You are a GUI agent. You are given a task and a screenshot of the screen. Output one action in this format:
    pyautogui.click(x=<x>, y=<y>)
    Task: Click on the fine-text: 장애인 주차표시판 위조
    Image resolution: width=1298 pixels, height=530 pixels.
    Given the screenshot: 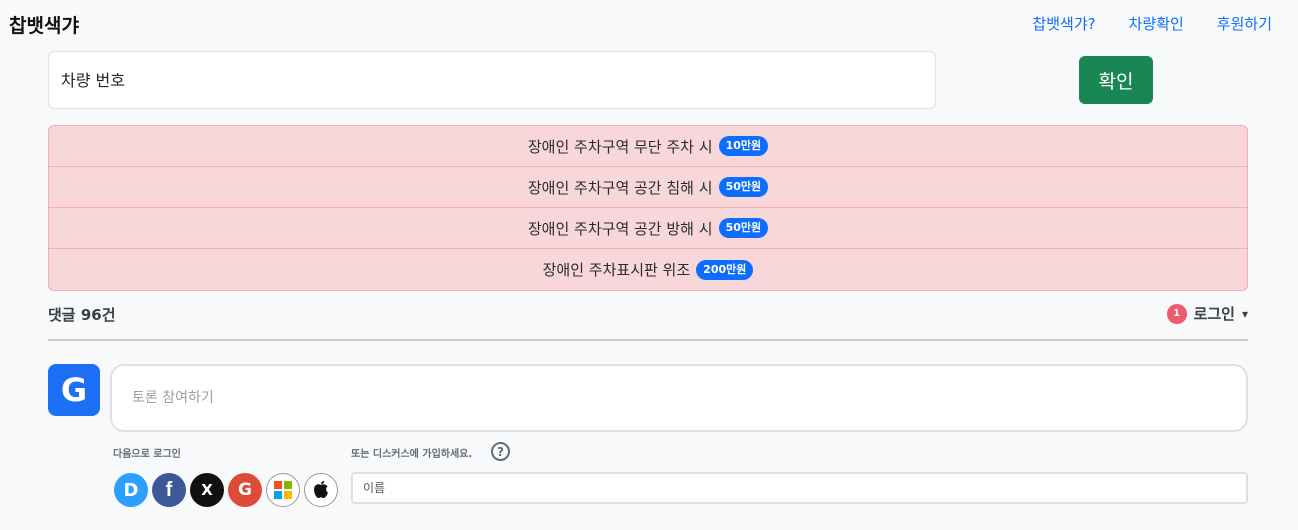 What is the action you would take?
    pyautogui.click(x=616, y=270)
    